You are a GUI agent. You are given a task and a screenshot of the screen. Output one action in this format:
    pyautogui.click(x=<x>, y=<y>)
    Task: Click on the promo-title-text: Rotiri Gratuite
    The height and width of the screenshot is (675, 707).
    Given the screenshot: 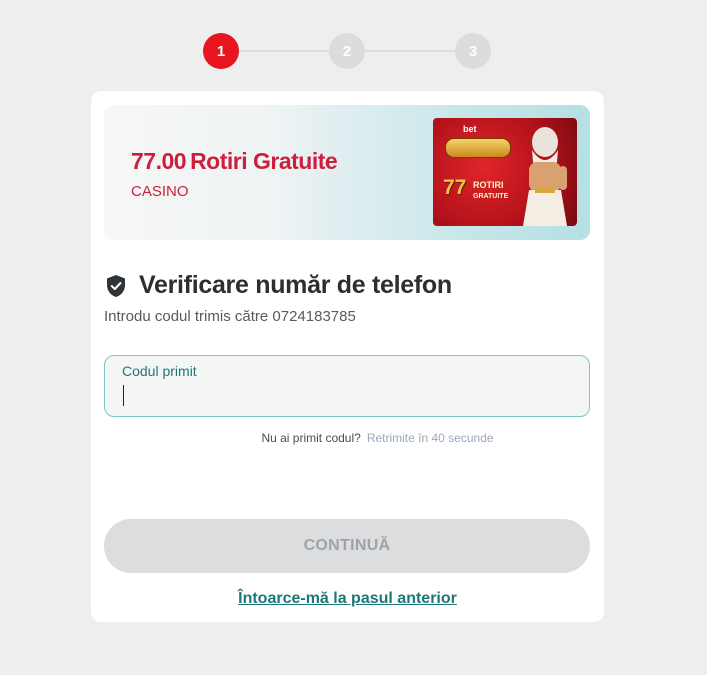 What is the action you would take?
    pyautogui.click(x=264, y=161)
    